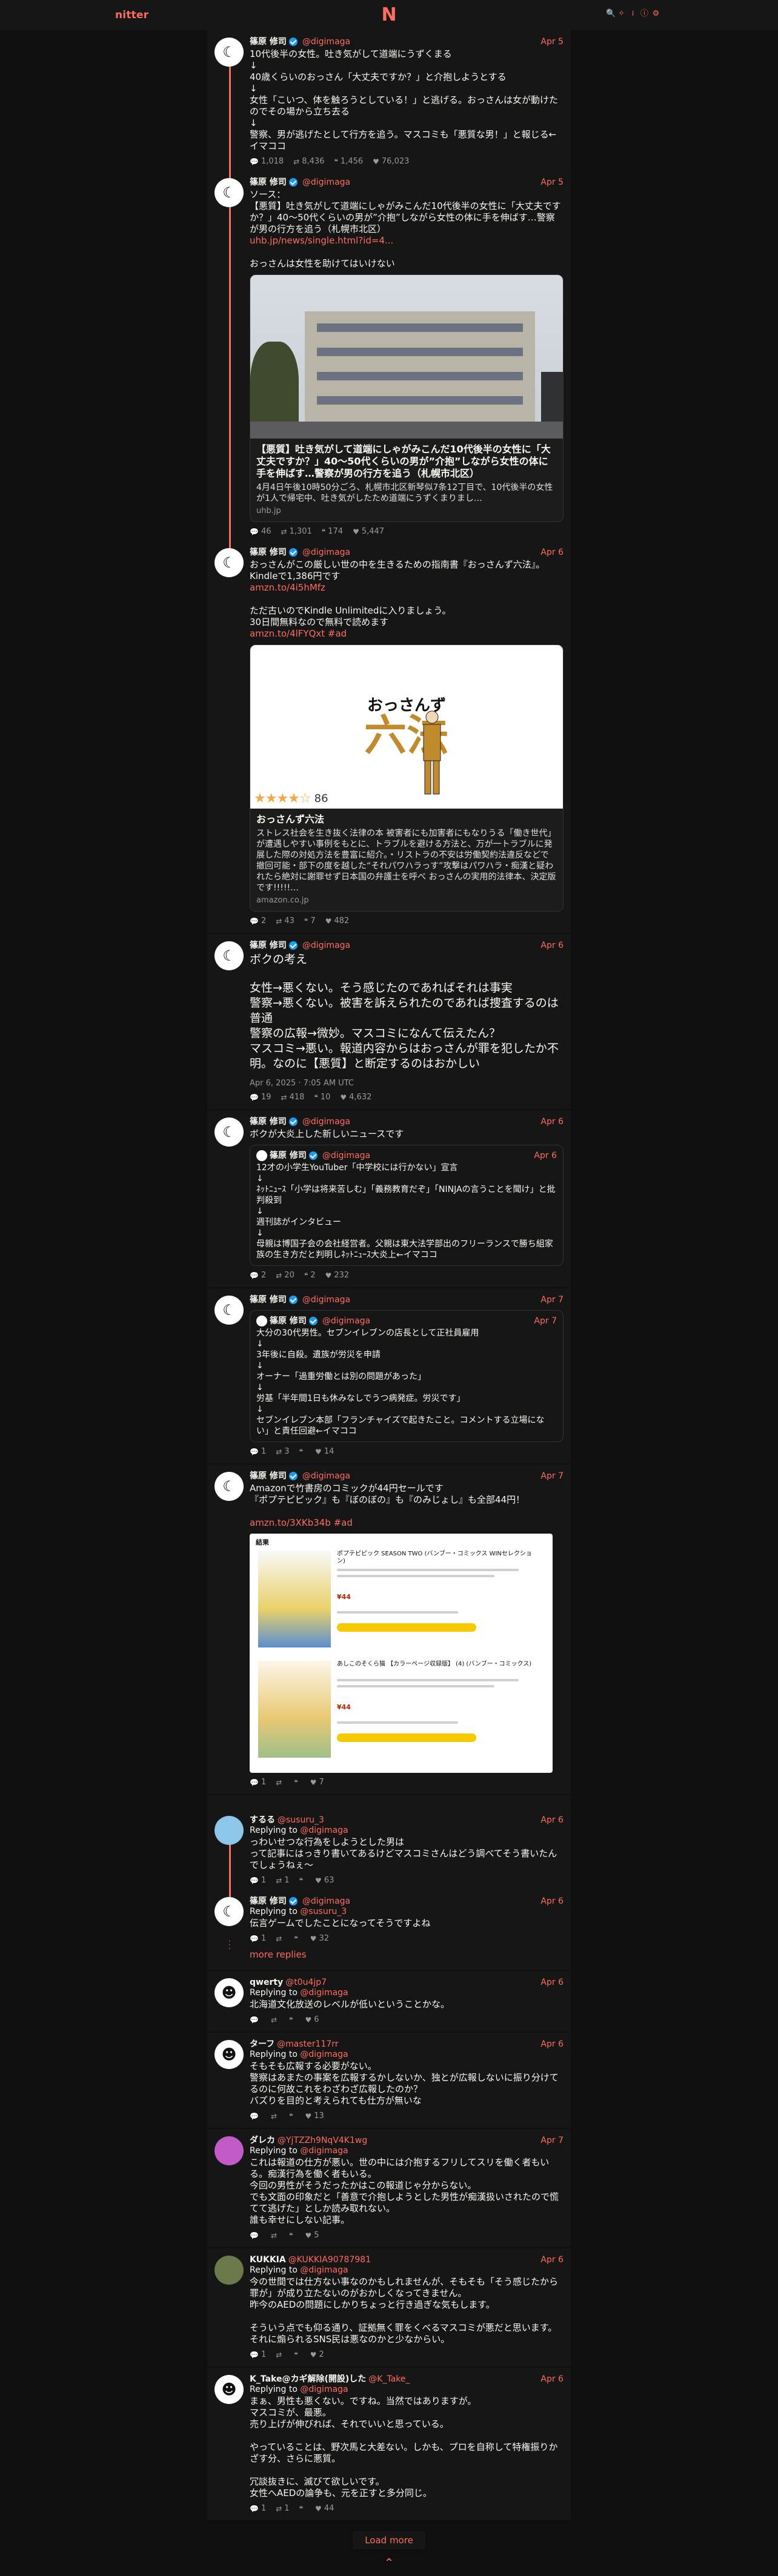 The width and height of the screenshot is (778, 2576). What do you see at coordinates (285, 1275) in the screenshot?
I see `retweets-stat: ⇄ 20` at bounding box center [285, 1275].